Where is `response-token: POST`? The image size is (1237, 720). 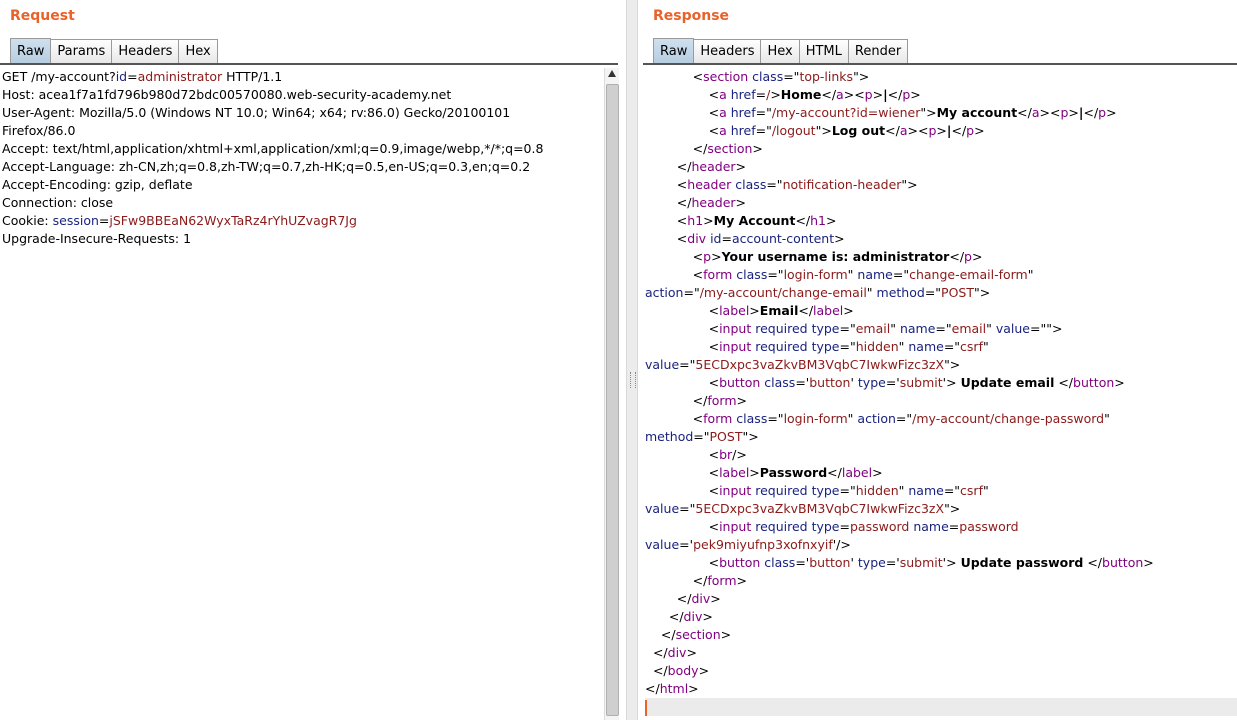
response-token: POST is located at coordinates (726, 436).